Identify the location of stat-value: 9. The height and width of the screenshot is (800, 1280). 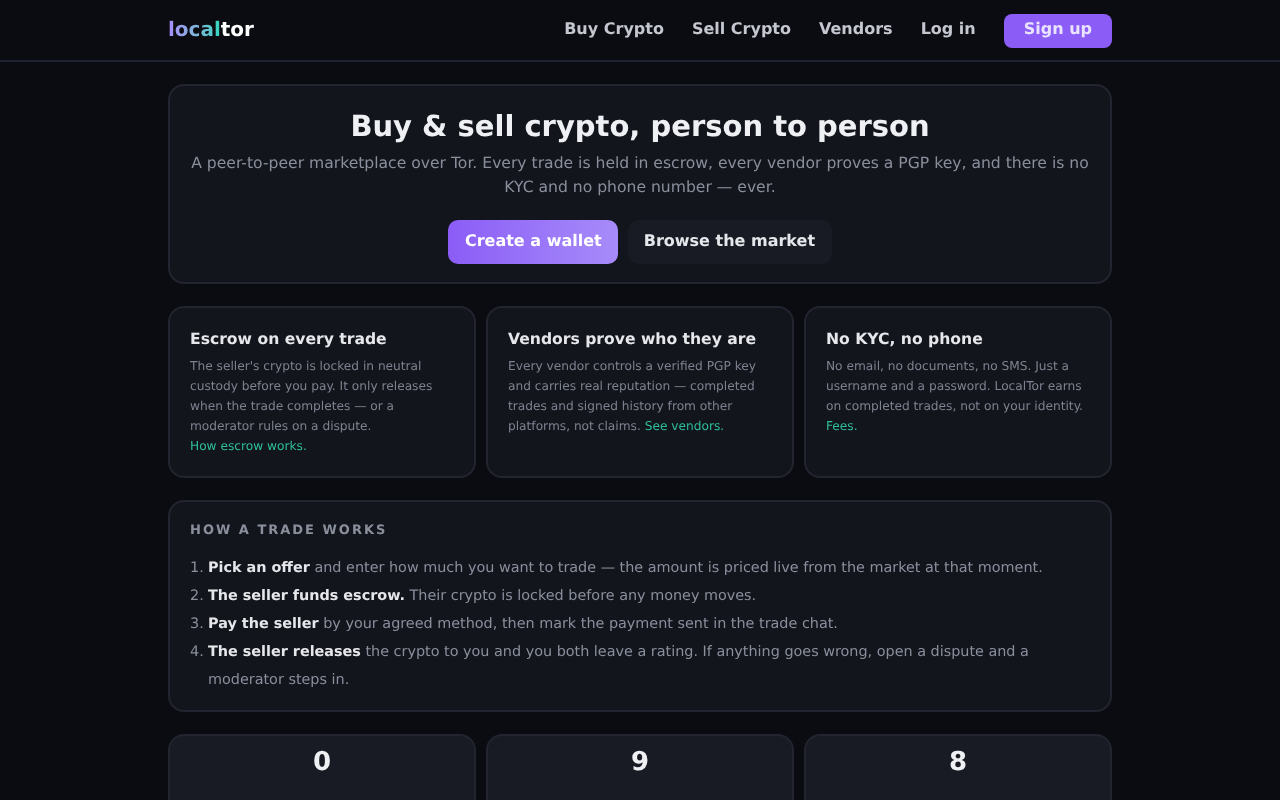
(640, 763).